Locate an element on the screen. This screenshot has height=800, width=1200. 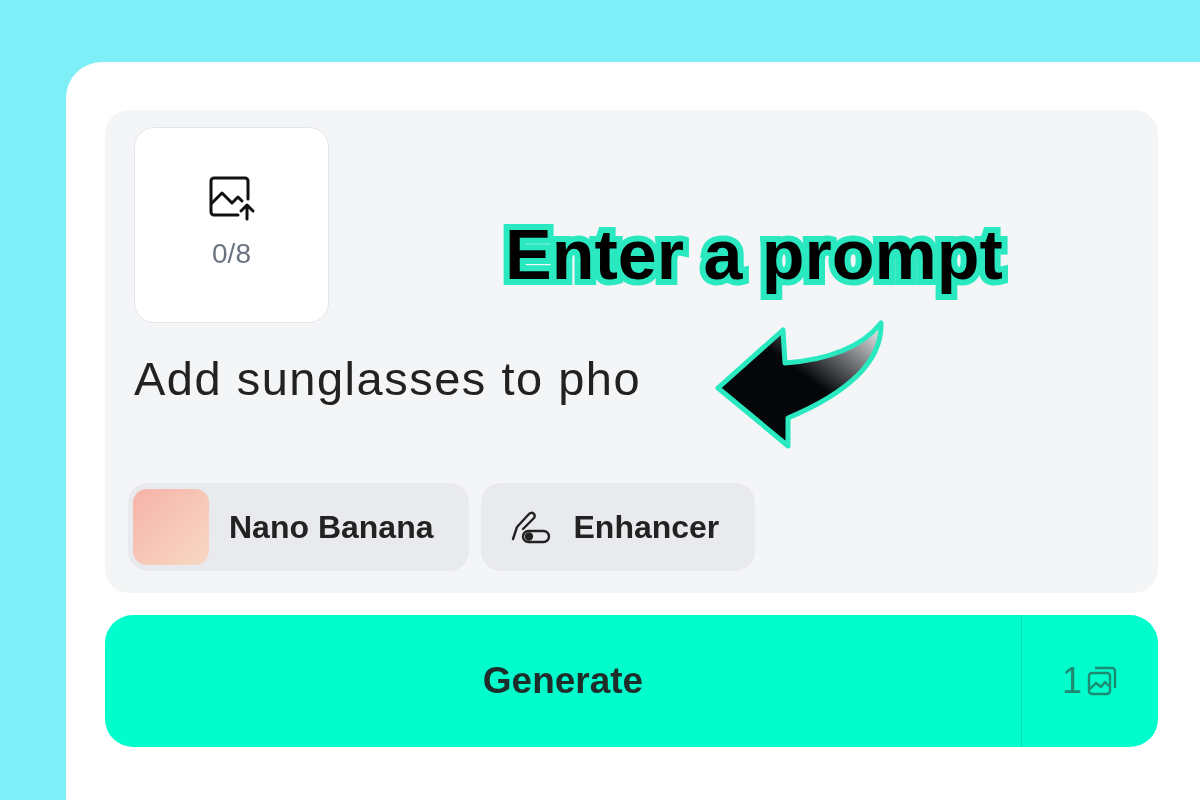
enhancer-button: Enhancer is located at coordinates (618, 527).